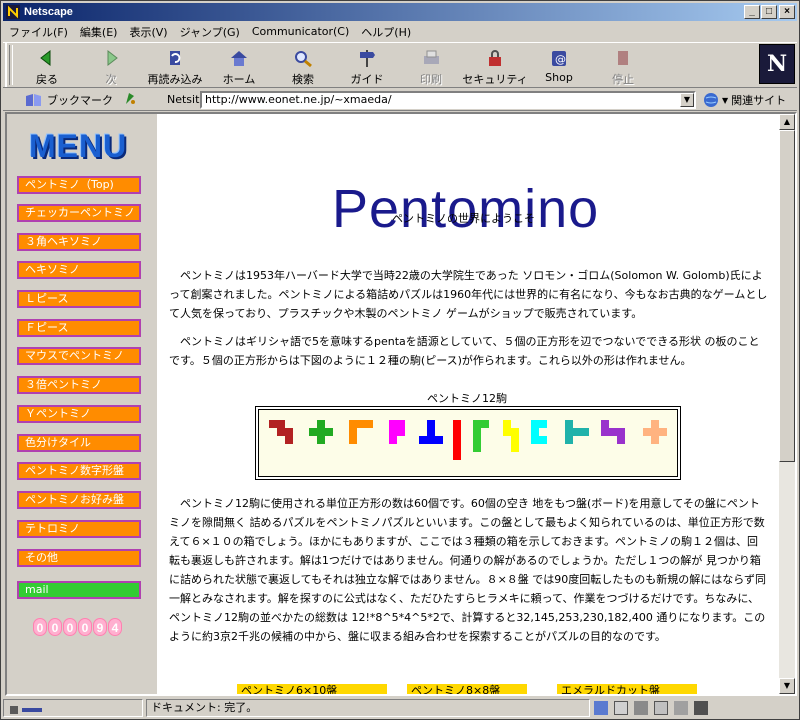  I want to click on menu-link-others: その他, so click(79, 558).